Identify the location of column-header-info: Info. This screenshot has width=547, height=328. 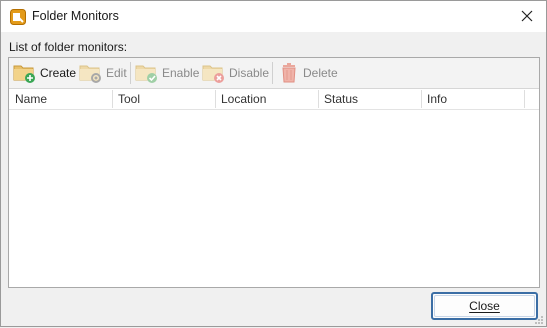
(437, 99).